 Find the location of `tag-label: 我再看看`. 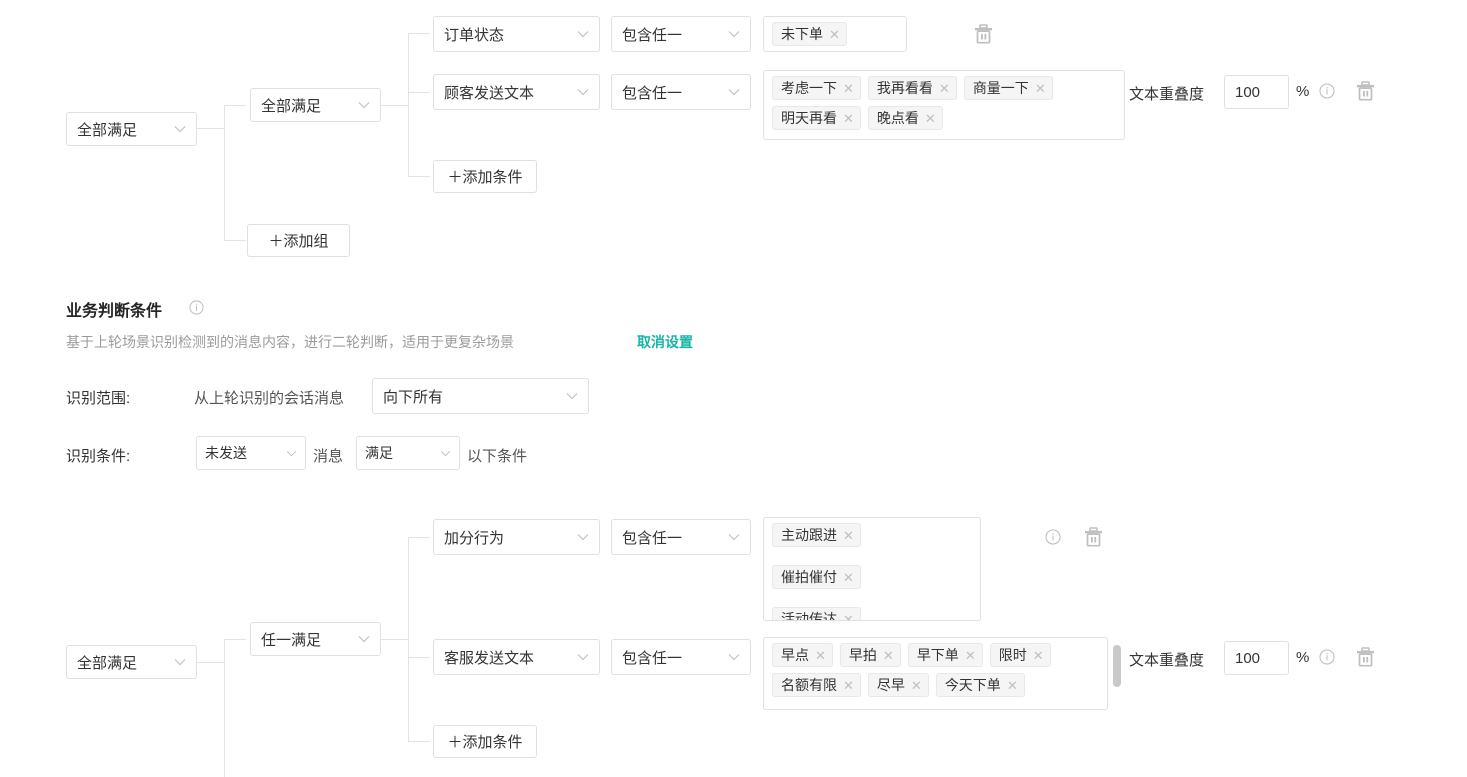

tag-label: 我再看看 is located at coordinates (904, 88).